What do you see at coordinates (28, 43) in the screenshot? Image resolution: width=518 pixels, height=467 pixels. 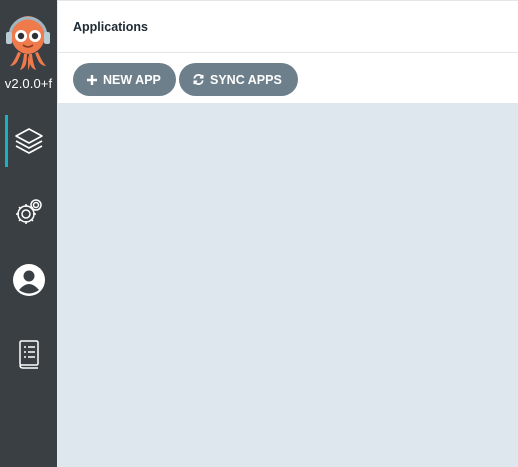 I see `argo-logo` at bounding box center [28, 43].